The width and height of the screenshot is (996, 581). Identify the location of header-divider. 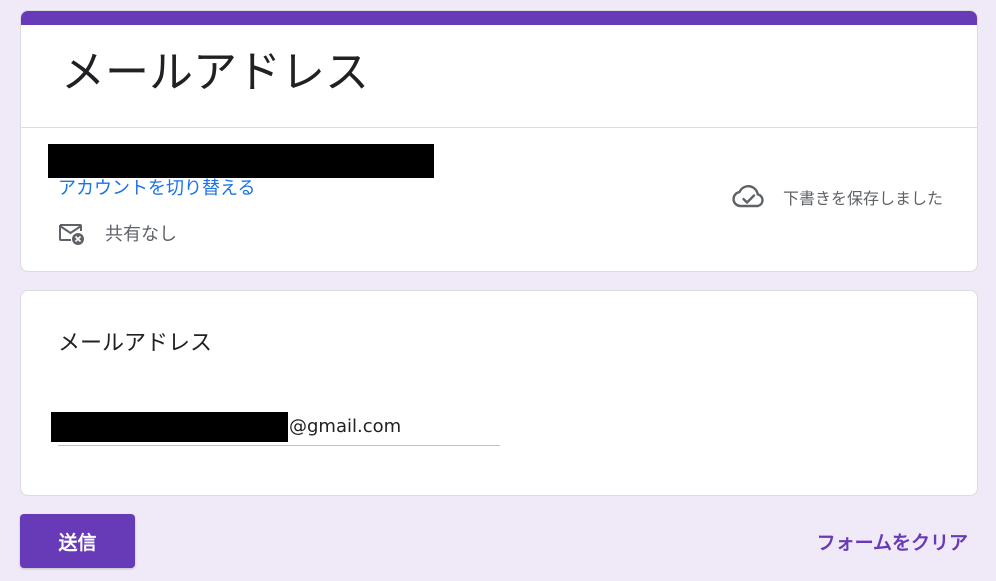
(499, 127).